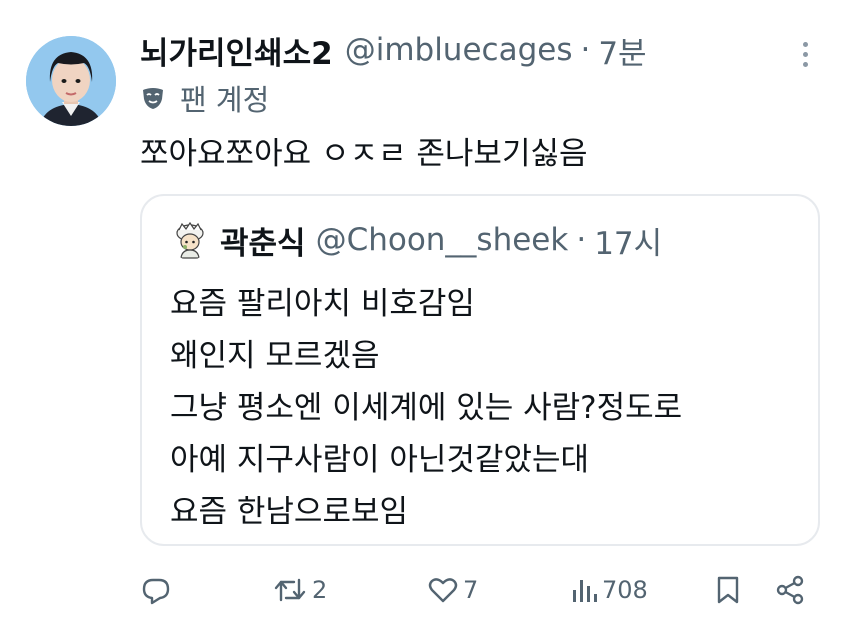  Describe the element at coordinates (322, 304) in the screenshot. I see `quoted-text-line: 요즘 팔리아치 비호감임` at that location.